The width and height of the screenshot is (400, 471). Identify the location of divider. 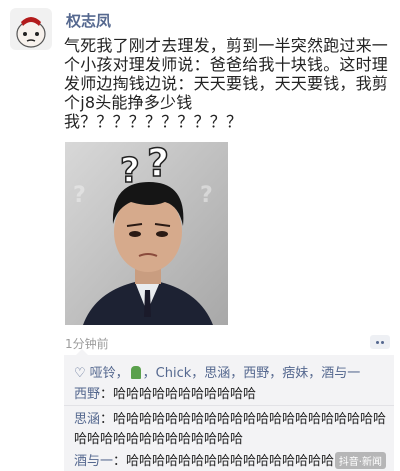
(229, 405).